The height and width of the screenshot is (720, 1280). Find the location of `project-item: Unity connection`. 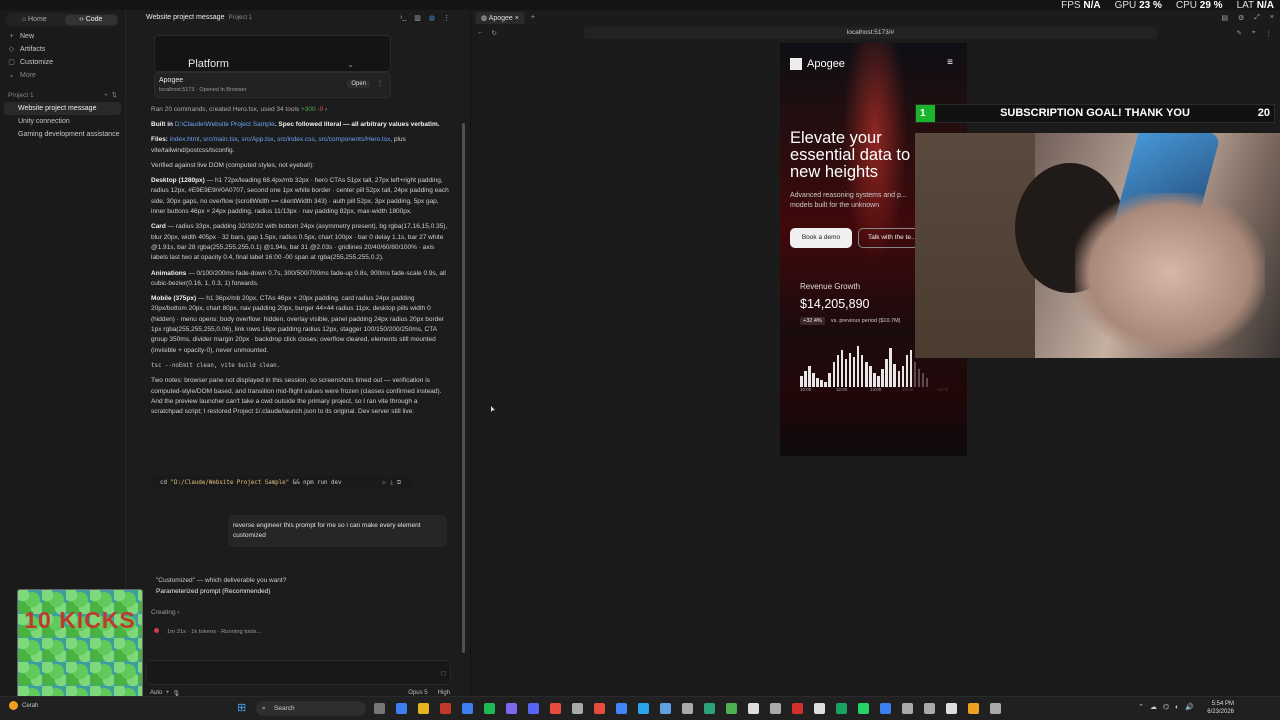

project-item: Unity connection is located at coordinates (62, 121).